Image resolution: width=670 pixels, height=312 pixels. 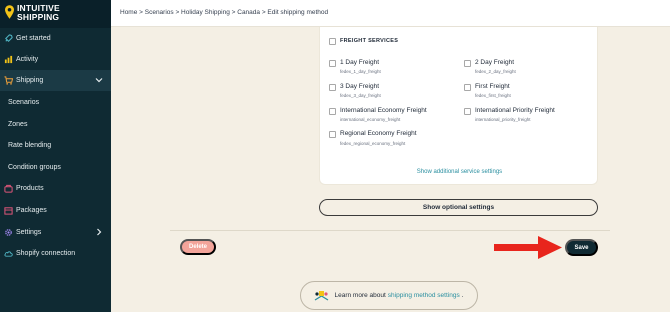 What do you see at coordinates (55, 188) in the screenshot?
I see `sidebar-item-products: Products` at bounding box center [55, 188].